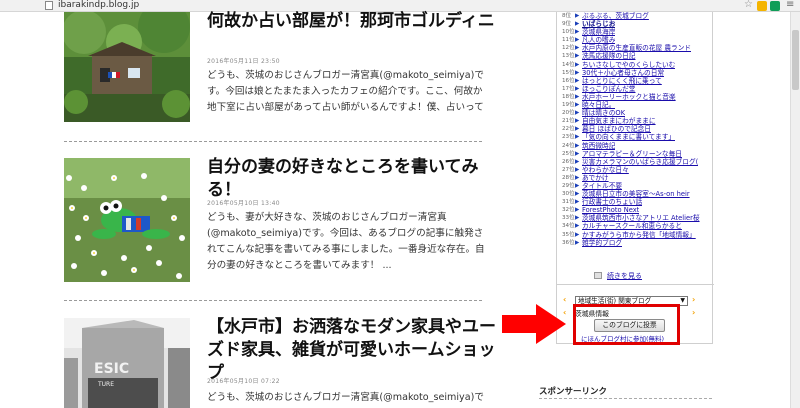 The width and height of the screenshot is (800, 408). I want to click on ranking-item: 32位 ▶ ForestPhoto Next, so click(635, 210).